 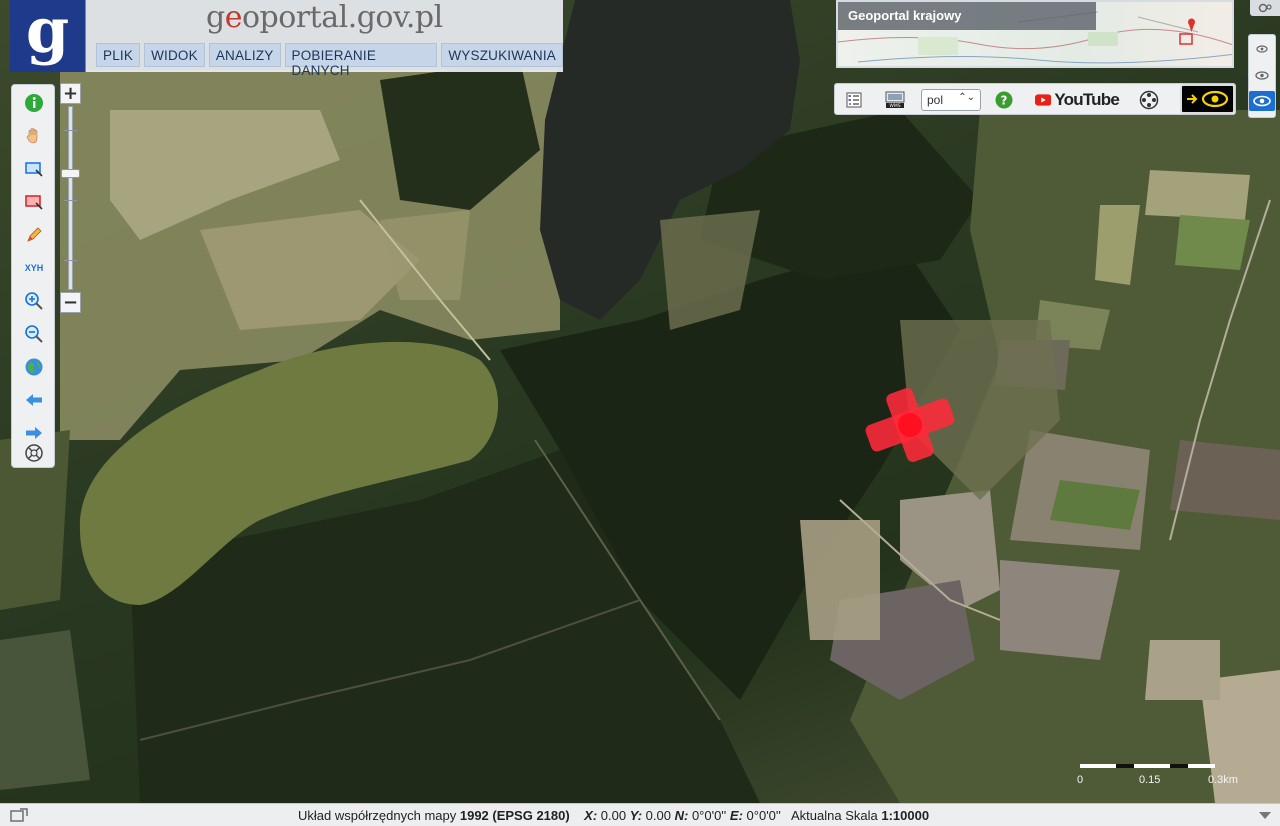 I want to click on info-icon, so click(x=34, y=103).